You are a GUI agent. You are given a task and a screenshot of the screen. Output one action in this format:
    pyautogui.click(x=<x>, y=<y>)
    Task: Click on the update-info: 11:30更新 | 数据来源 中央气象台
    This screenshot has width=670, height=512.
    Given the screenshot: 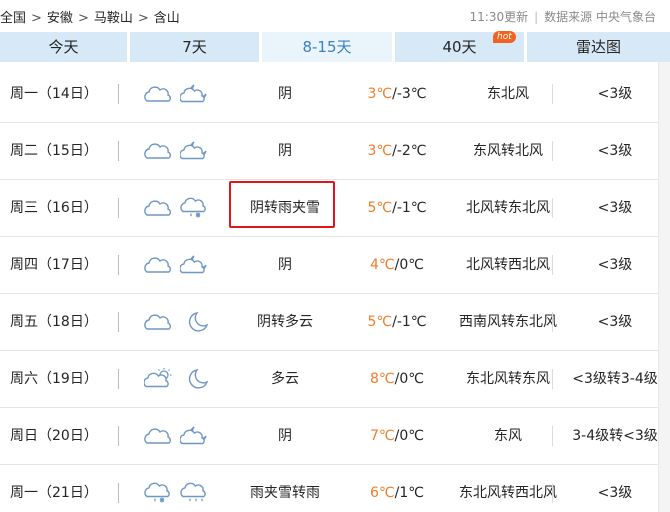 What is the action you would take?
    pyautogui.click(x=562, y=17)
    